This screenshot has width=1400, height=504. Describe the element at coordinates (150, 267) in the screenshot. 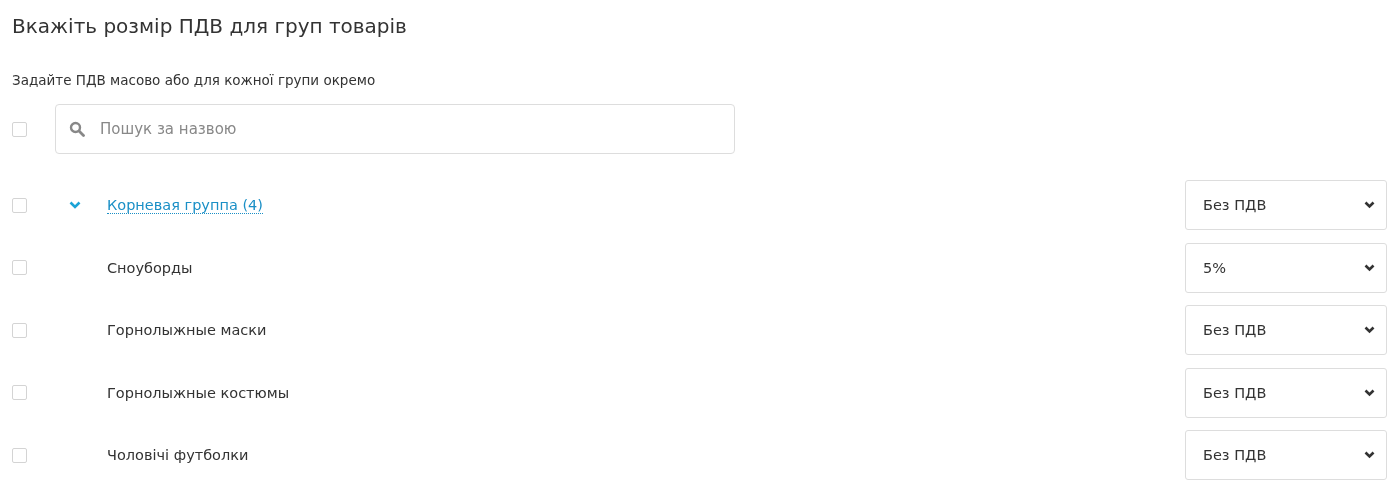

I see `group-name: Сноуборды` at that location.